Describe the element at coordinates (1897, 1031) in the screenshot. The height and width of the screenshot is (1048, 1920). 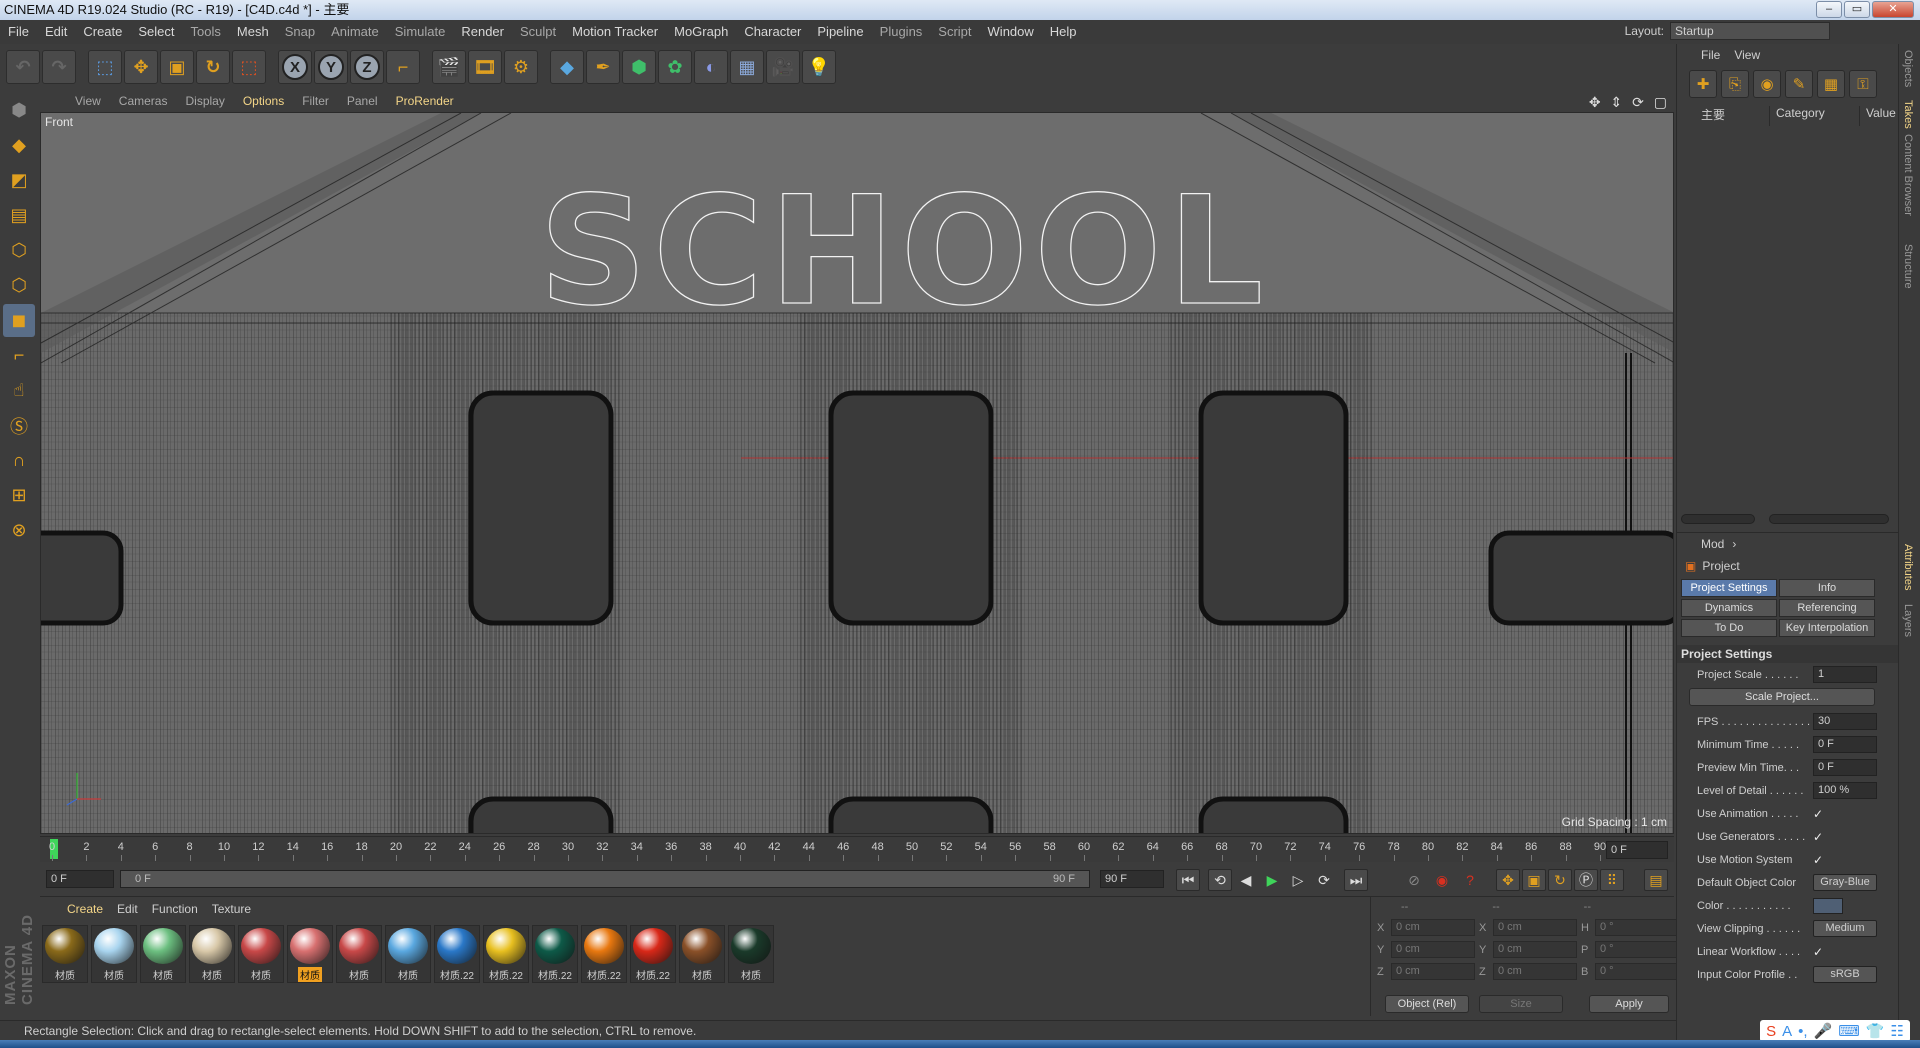
I see `ime-icon: ☷` at that location.